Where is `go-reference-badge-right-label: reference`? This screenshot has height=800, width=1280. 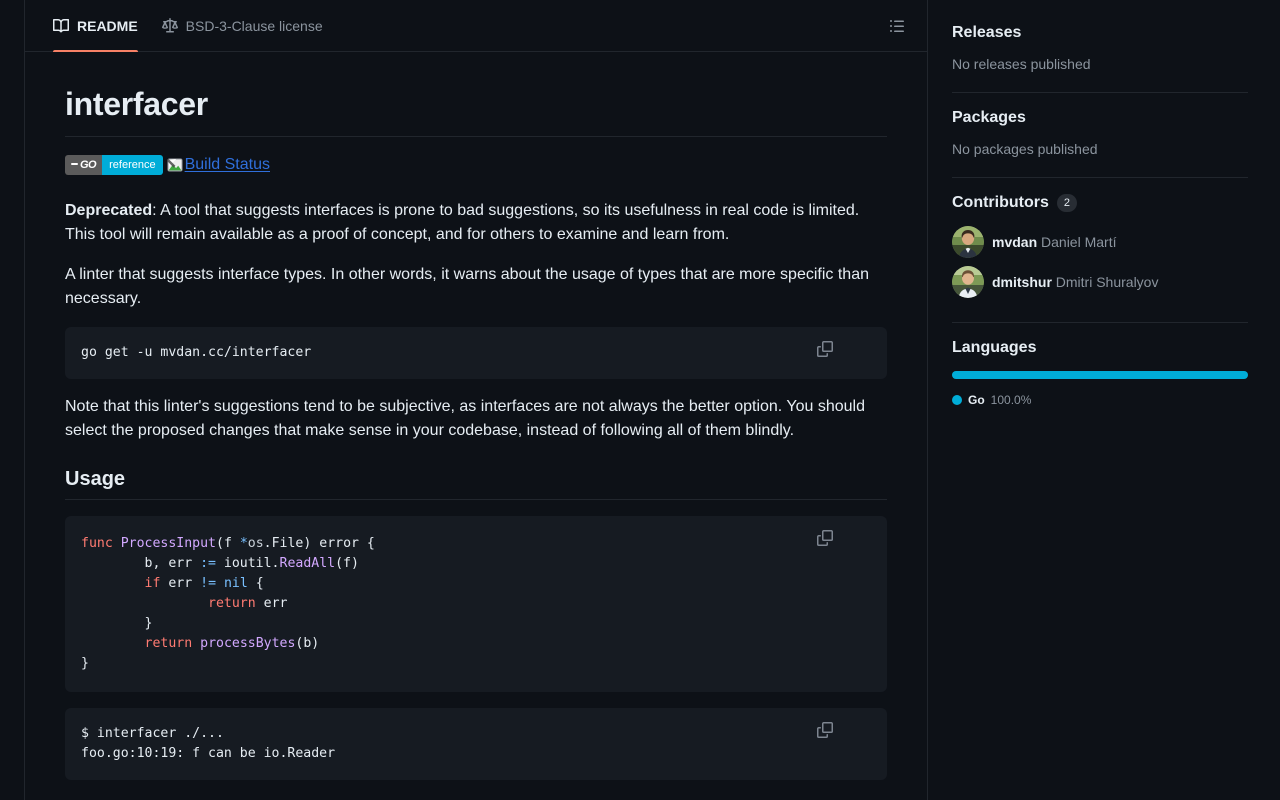 go-reference-badge-right-label: reference is located at coordinates (132, 165).